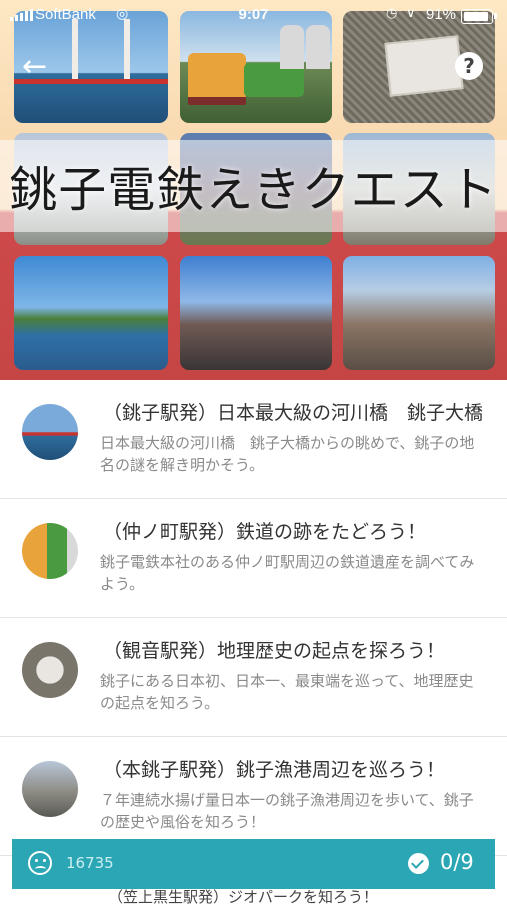  What do you see at coordinates (457, 862) in the screenshot?
I see `progress-count: 0/9` at bounding box center [457, 862].